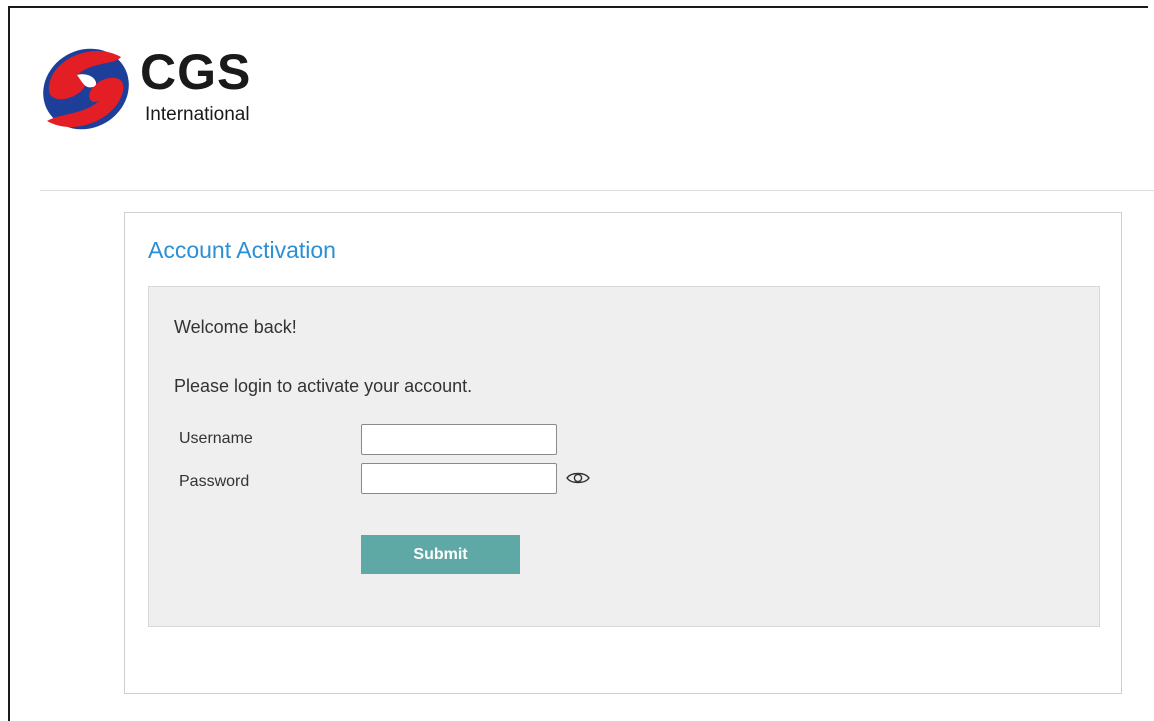 Image resolution: width=1154 pixels, height=721 pixels. Describe the element at coordinates (216, 438) in the screenshot. I see `username-label: Username` at that location.